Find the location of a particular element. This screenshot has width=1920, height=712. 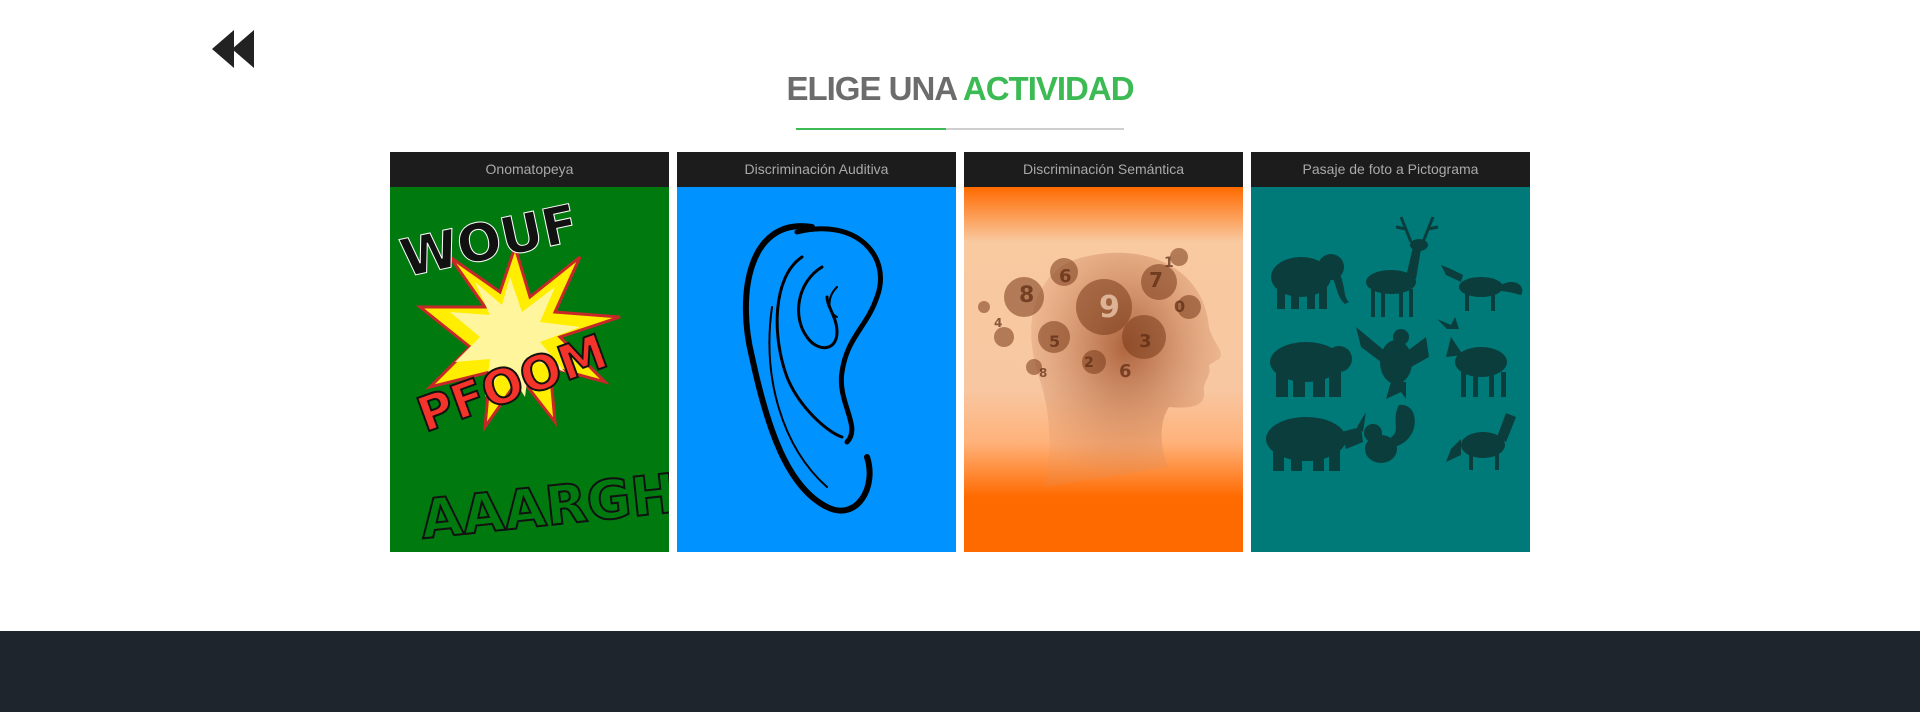

back-button is located at coordinates (233, 49).